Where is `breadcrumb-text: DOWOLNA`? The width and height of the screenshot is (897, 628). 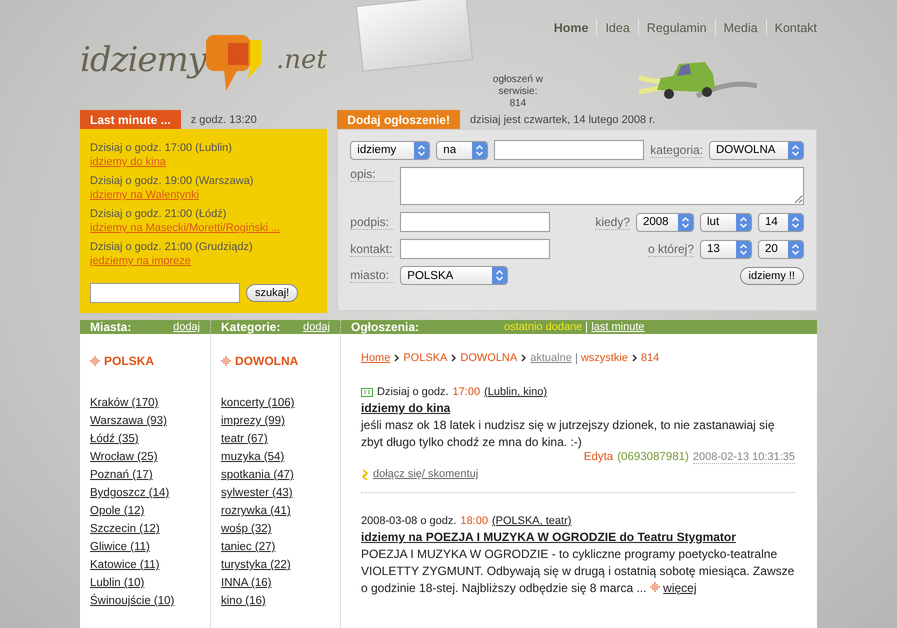
breadcrumb-text: DOWOLNA is located at coordinates (489, 358).